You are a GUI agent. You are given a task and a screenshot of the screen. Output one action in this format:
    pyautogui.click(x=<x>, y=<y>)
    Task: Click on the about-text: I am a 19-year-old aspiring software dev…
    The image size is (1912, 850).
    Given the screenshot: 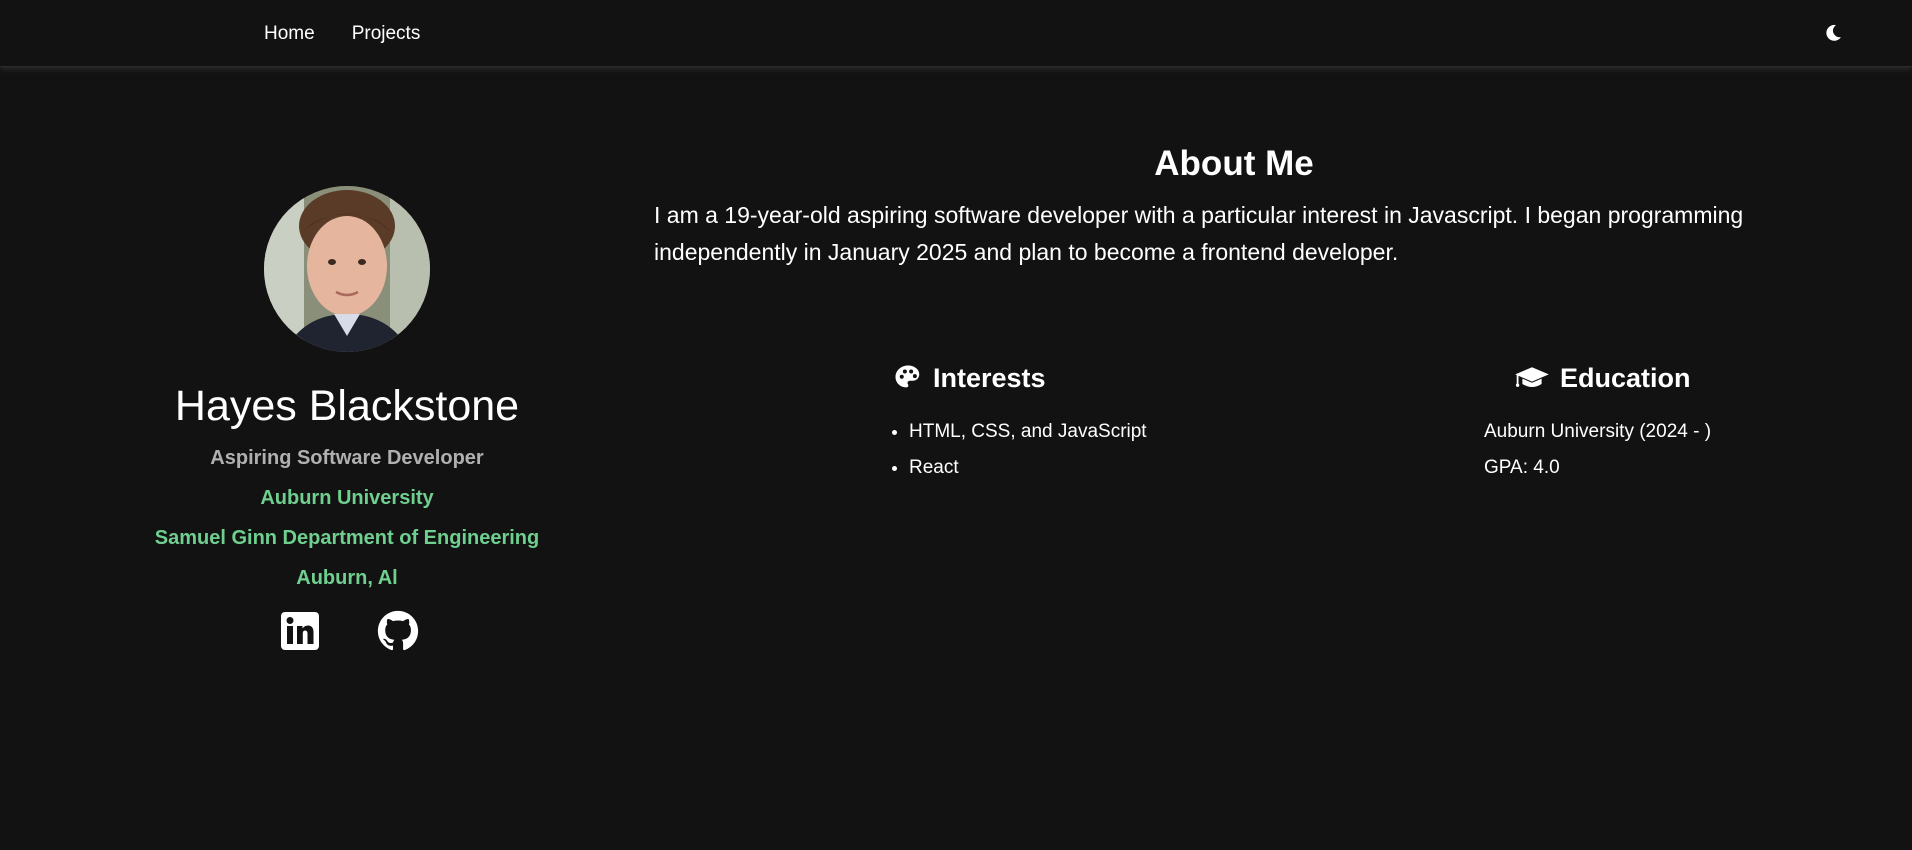 What is the action you would take?
    pyautogui.click(x=1199, y=233)
    